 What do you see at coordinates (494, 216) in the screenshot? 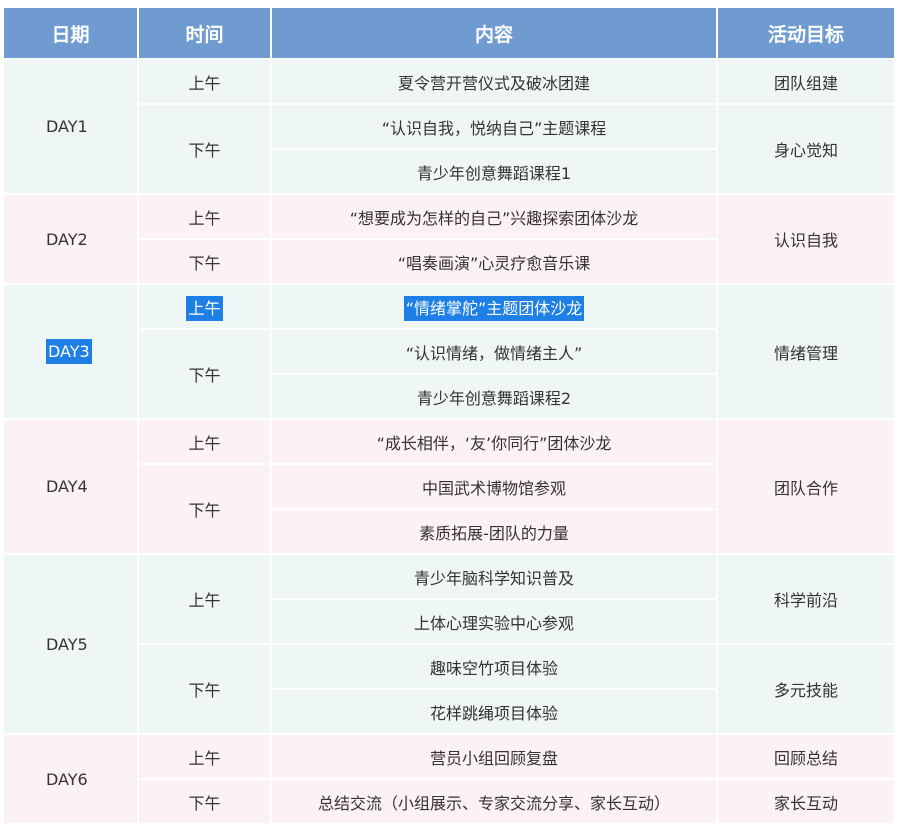
I see `content-cell: “想要成为怎样的自己”兴趣探索团体沙龙` at bounding box center [494, 216].